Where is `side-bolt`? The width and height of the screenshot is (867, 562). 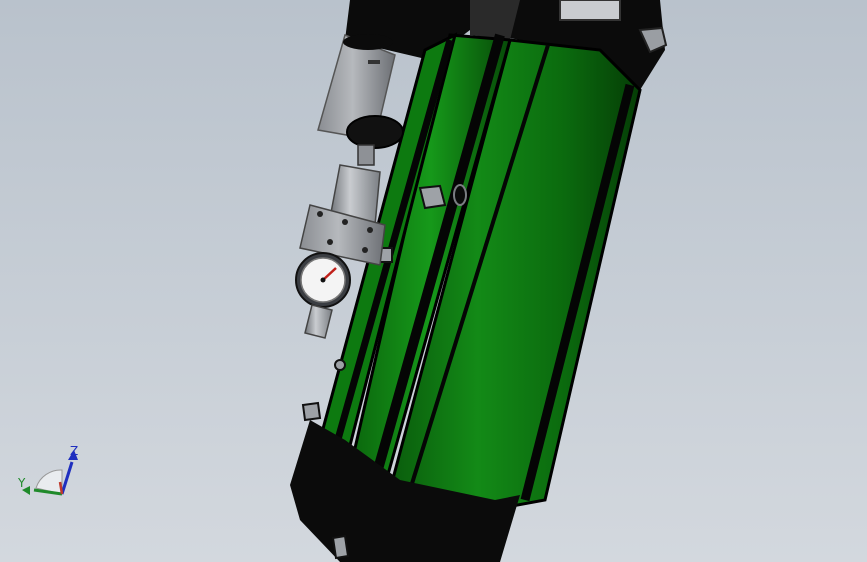 side-bolt is located at coordinates (340, 365).